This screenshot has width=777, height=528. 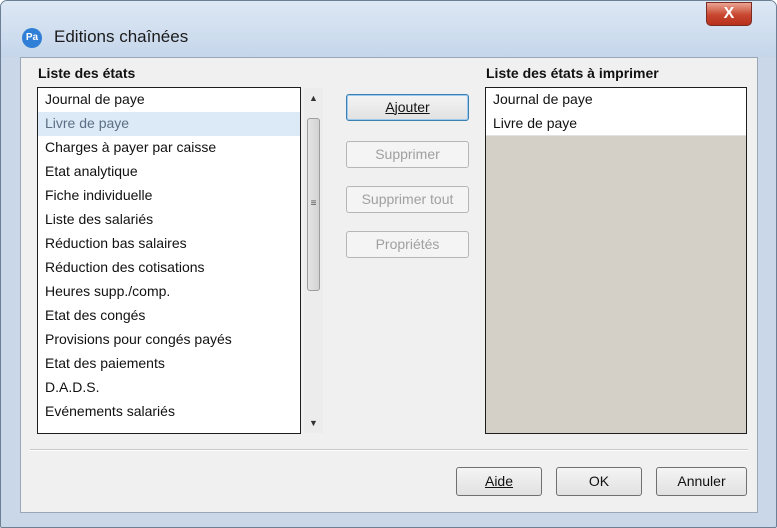 I want to click on list-item: Etat analytique, so click(x=169, y=172).